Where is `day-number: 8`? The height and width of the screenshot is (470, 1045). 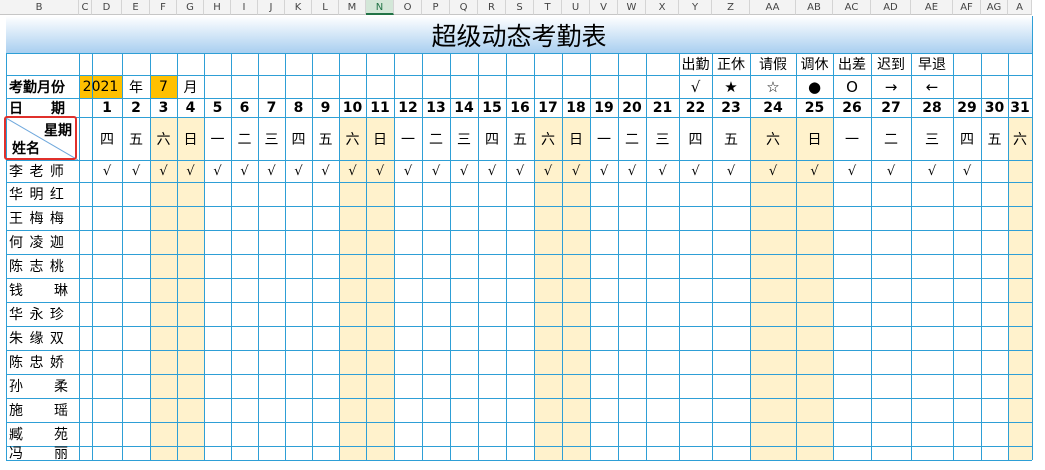 day-number: 8 is located at coordinates (298, 107).